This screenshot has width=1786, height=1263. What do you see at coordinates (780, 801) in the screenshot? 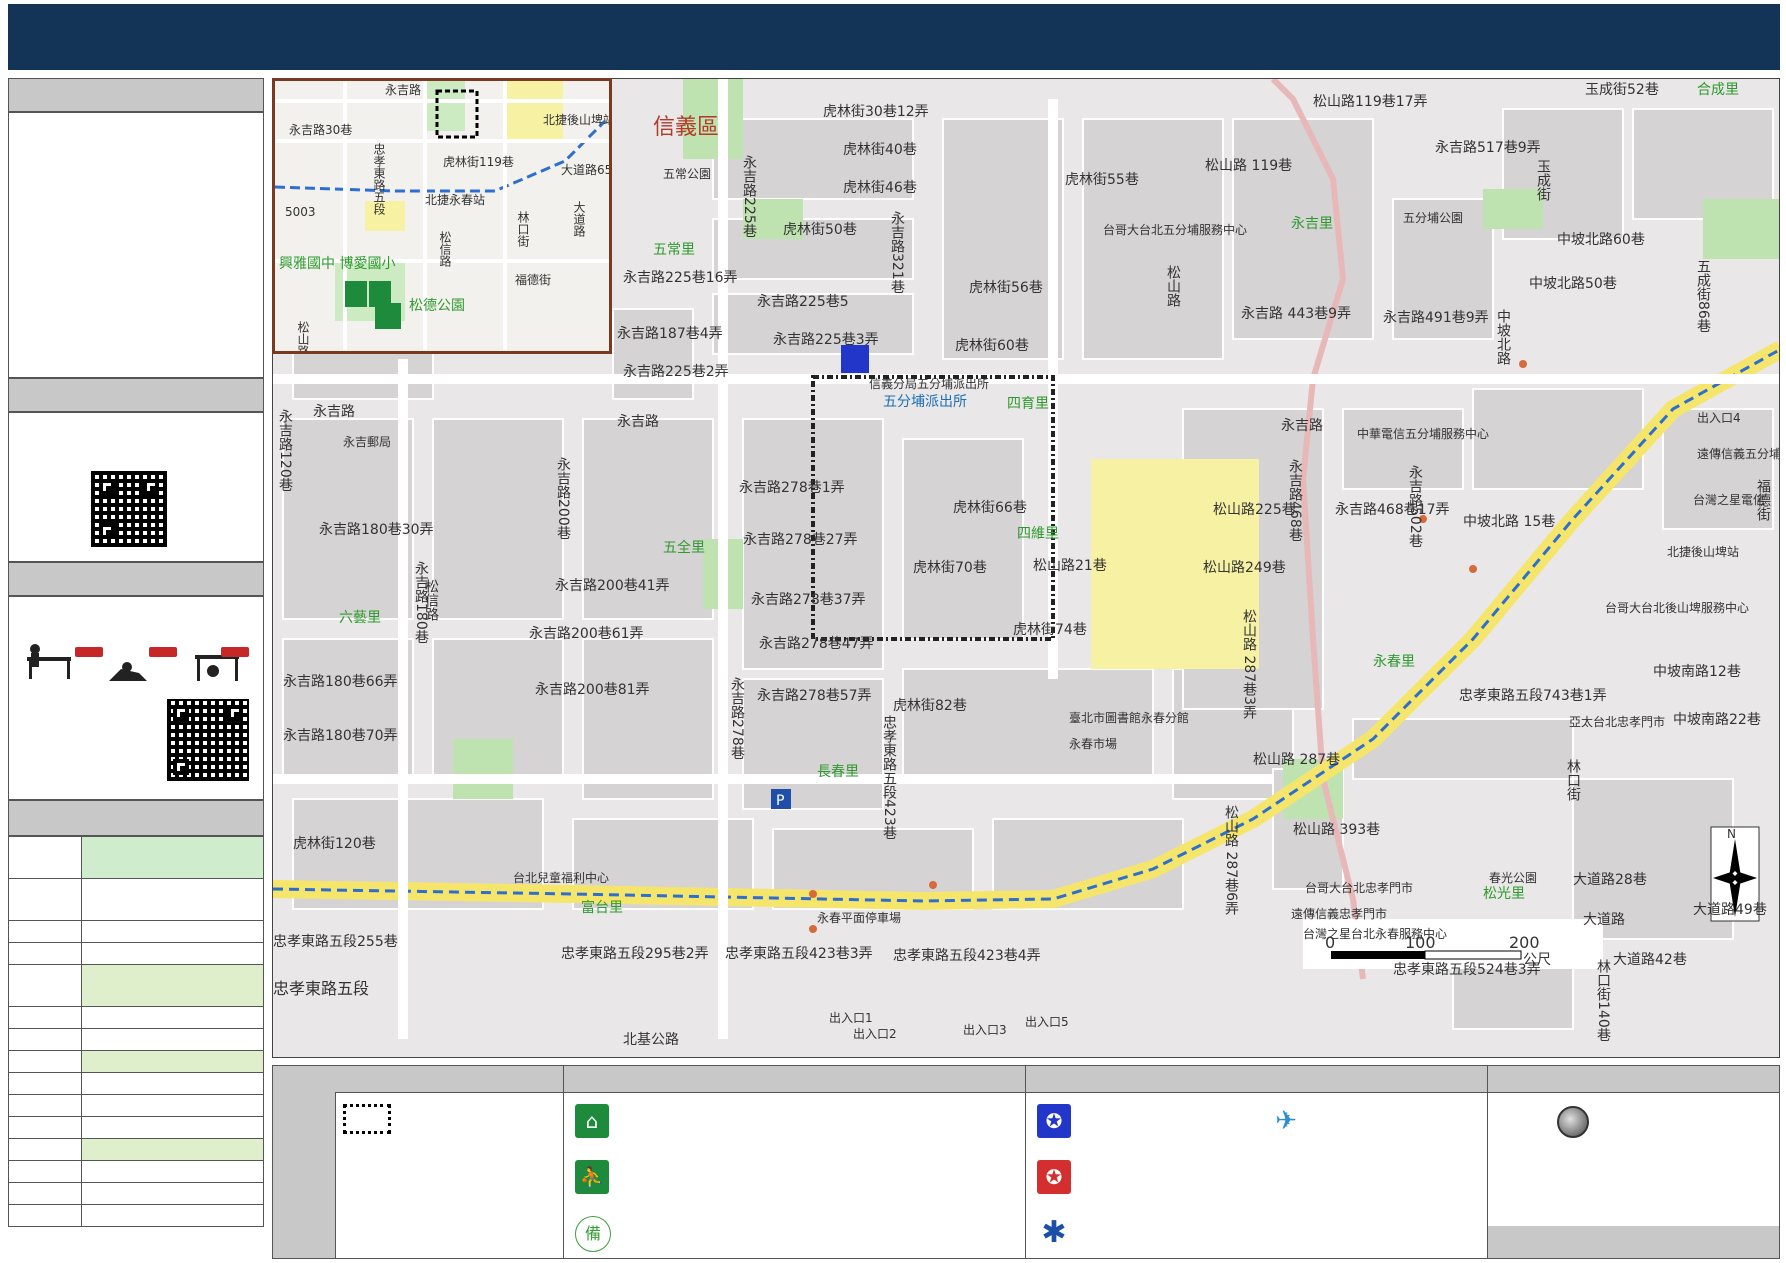
I see `svg-text: P` at bounding box center [780, 801].